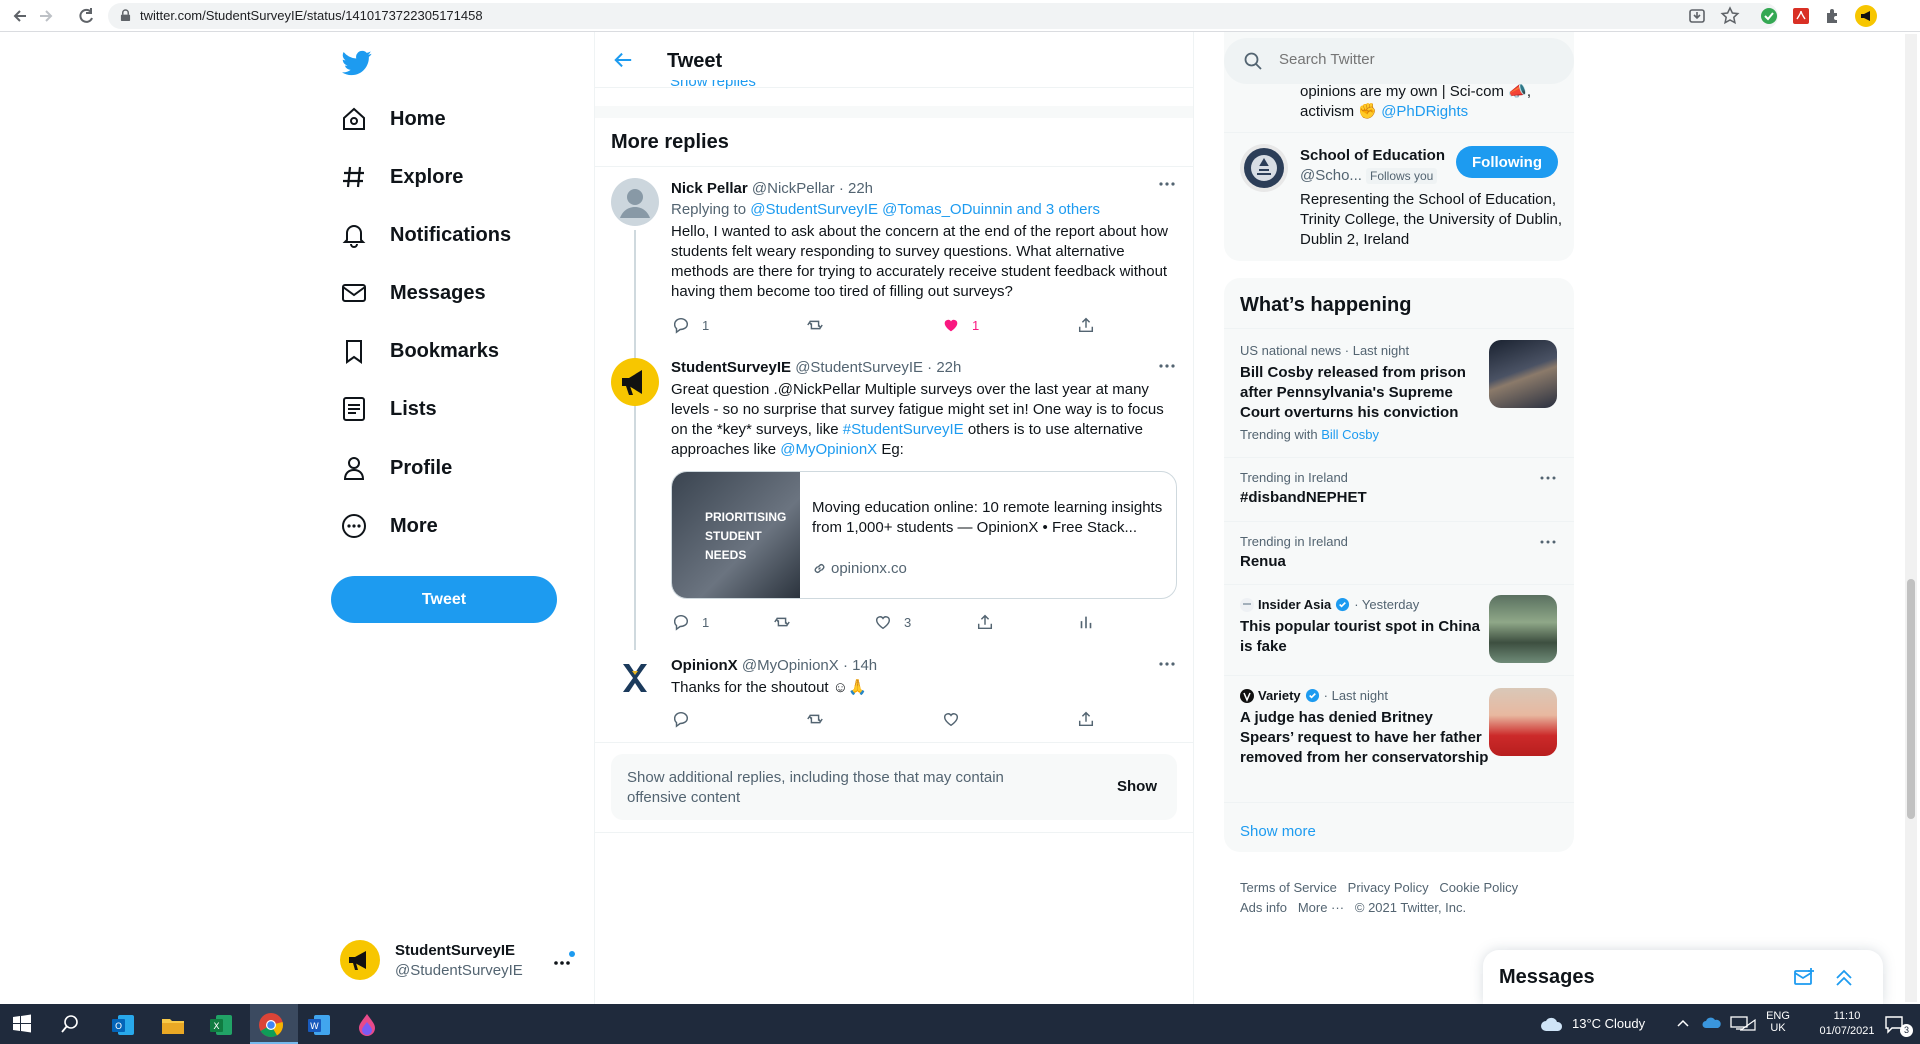 This screenshot has width=1920, height=1044. What do you see at coordinates (903, 429) in the screenshot?
I see `hashtag-link: #StudentSurveyIE` at bounding box center [903, 429].